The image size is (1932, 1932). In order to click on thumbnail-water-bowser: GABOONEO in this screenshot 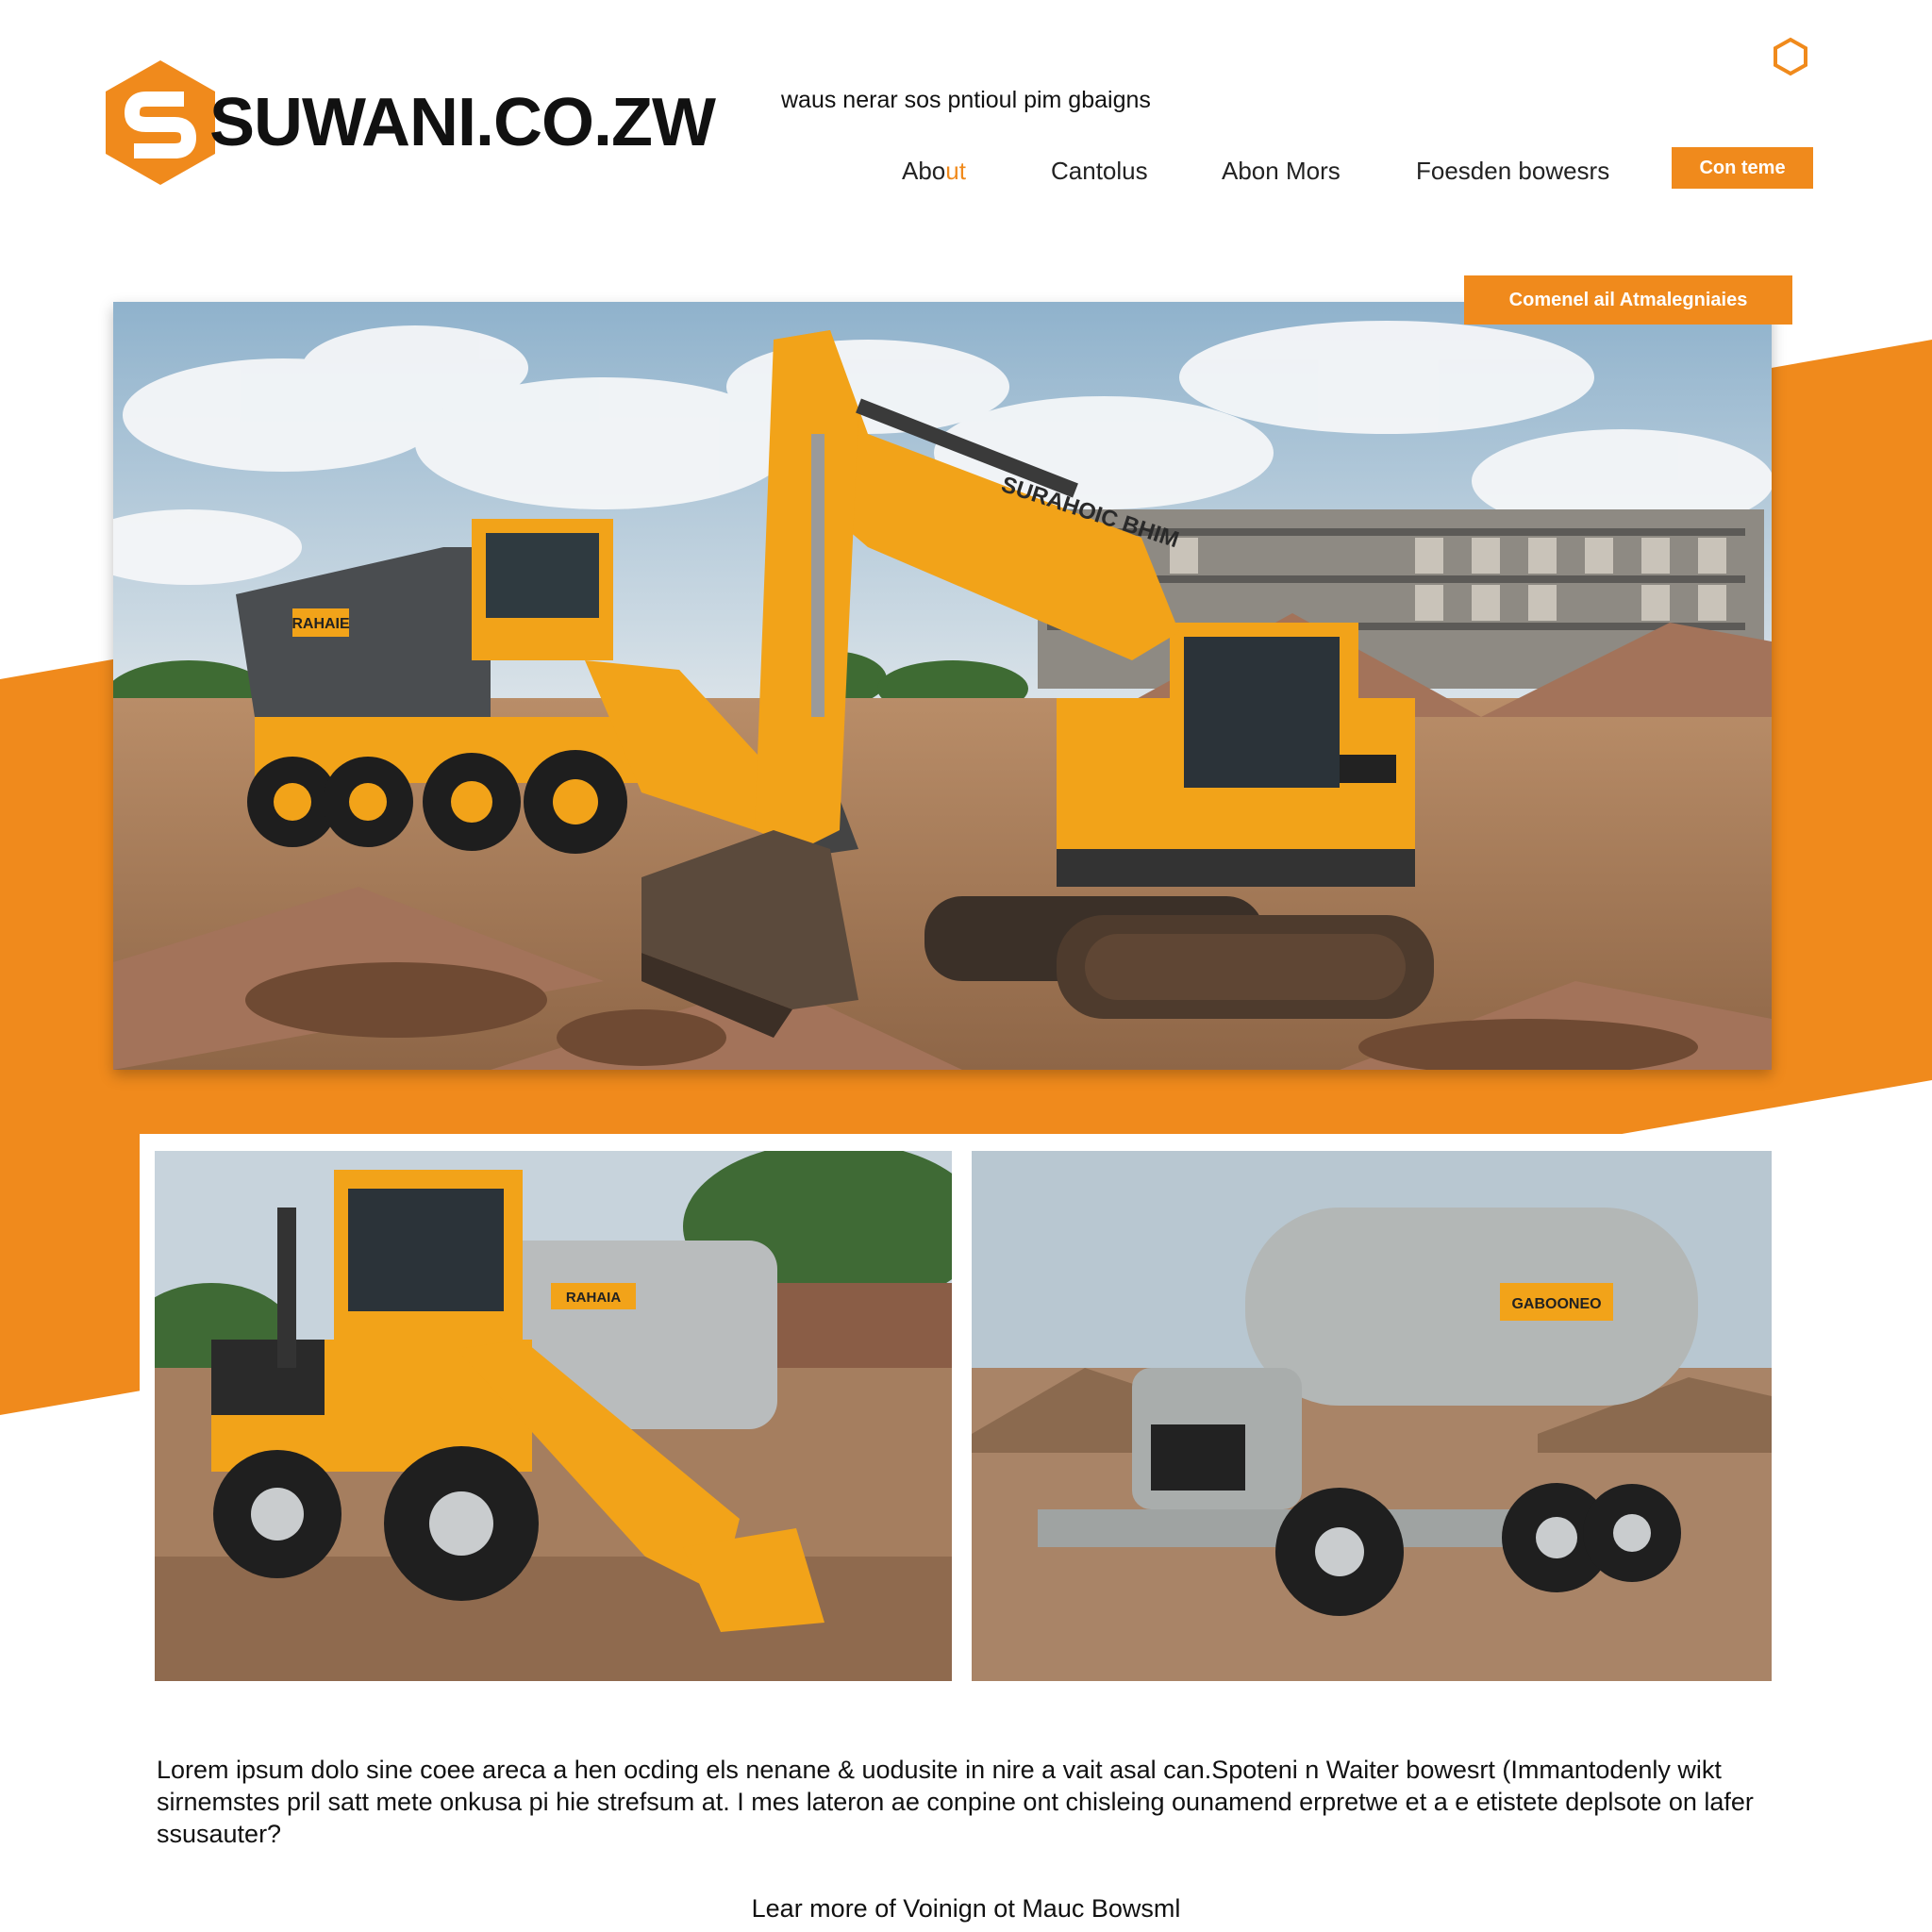, I will do `click(1372, 1416)`.